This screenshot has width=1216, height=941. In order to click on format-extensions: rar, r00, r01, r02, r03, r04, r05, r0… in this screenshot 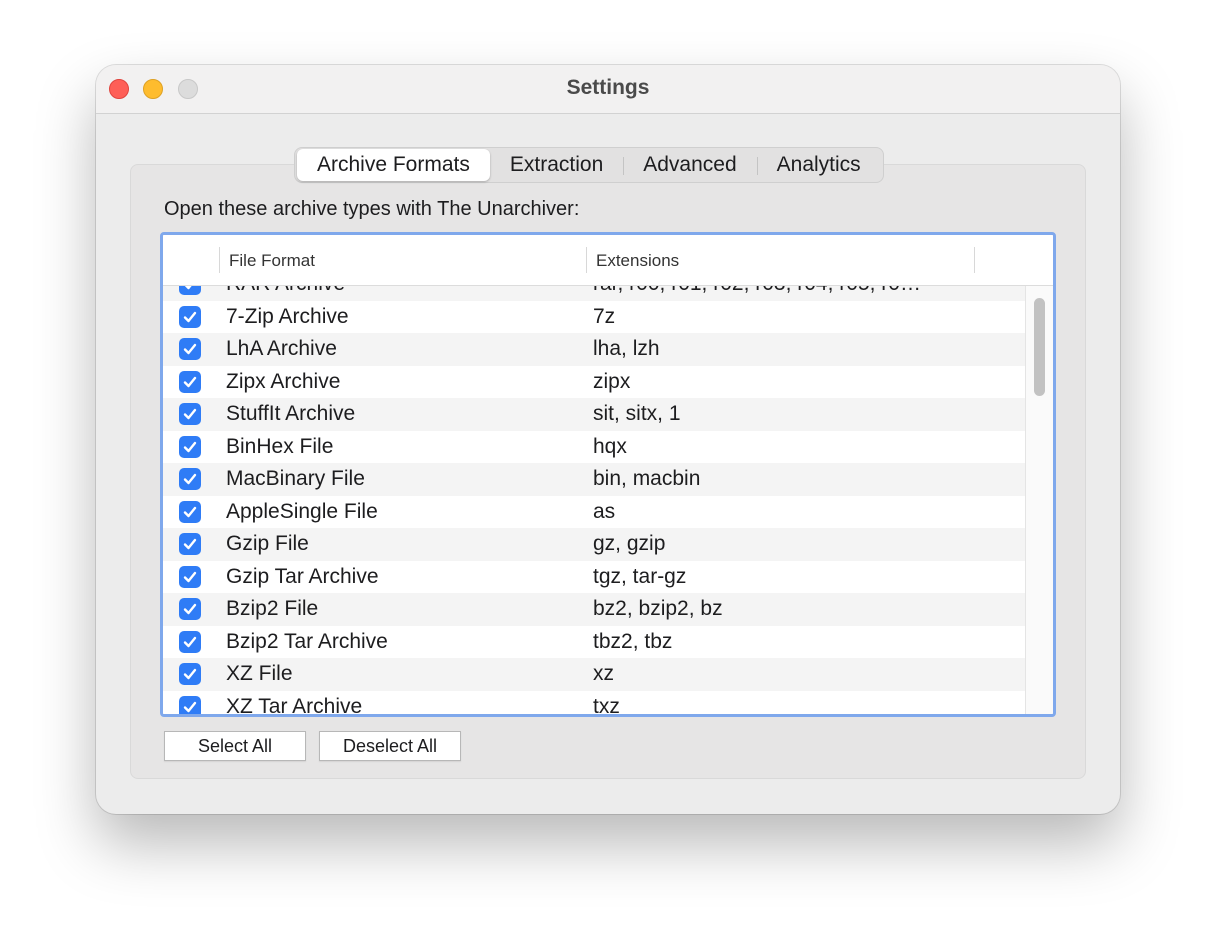, I will do `click(803, 291)`.